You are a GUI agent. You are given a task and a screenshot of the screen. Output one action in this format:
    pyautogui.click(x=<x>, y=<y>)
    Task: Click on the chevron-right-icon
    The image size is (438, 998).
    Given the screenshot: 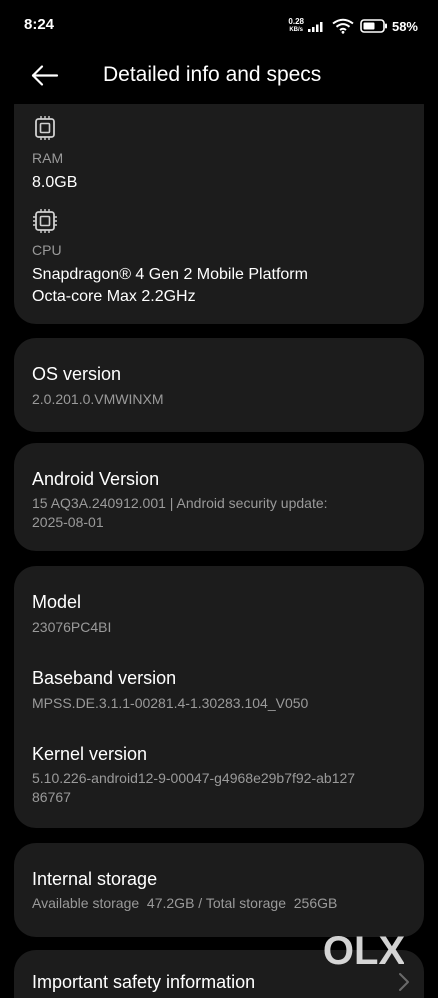 What is the action you would take?
    pyautogui.click(x=404, y=982)
    